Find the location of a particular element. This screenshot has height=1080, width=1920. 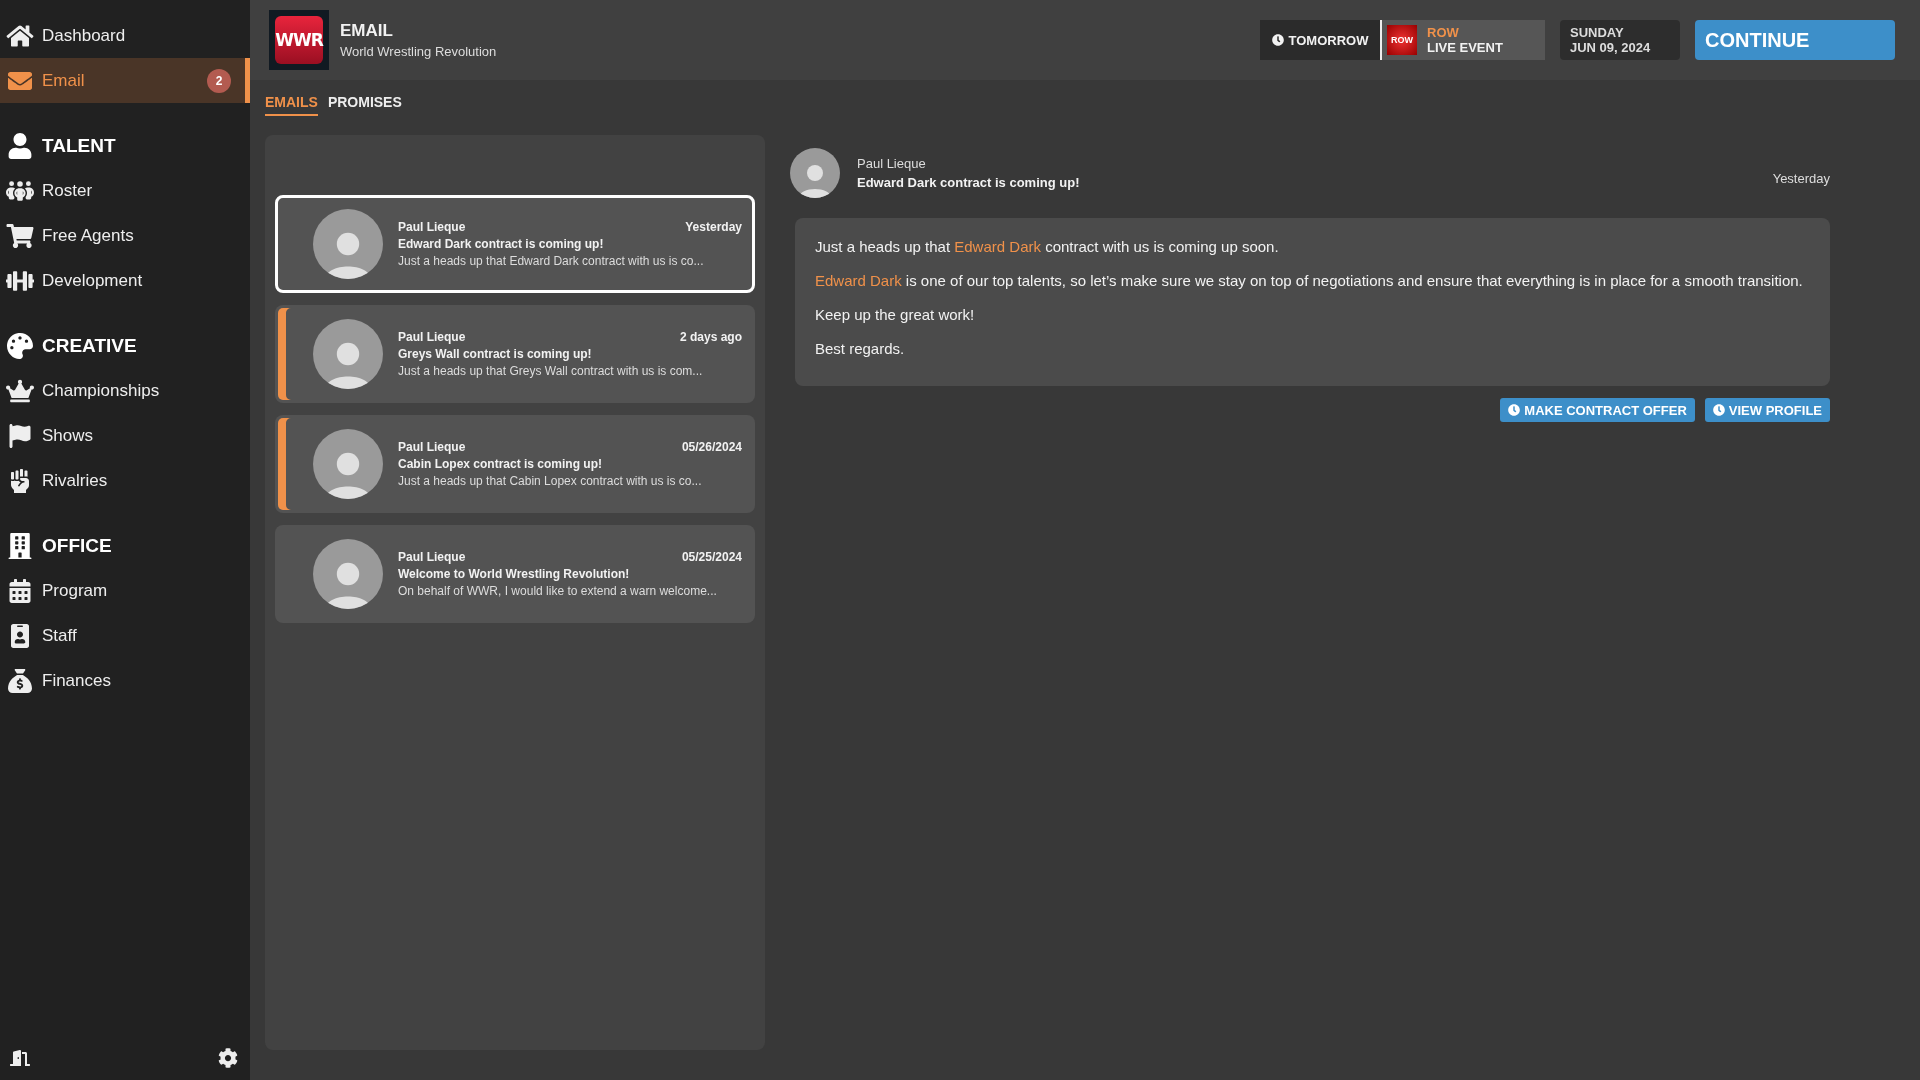

money-bag-icon is located at coordinates (20, 680).